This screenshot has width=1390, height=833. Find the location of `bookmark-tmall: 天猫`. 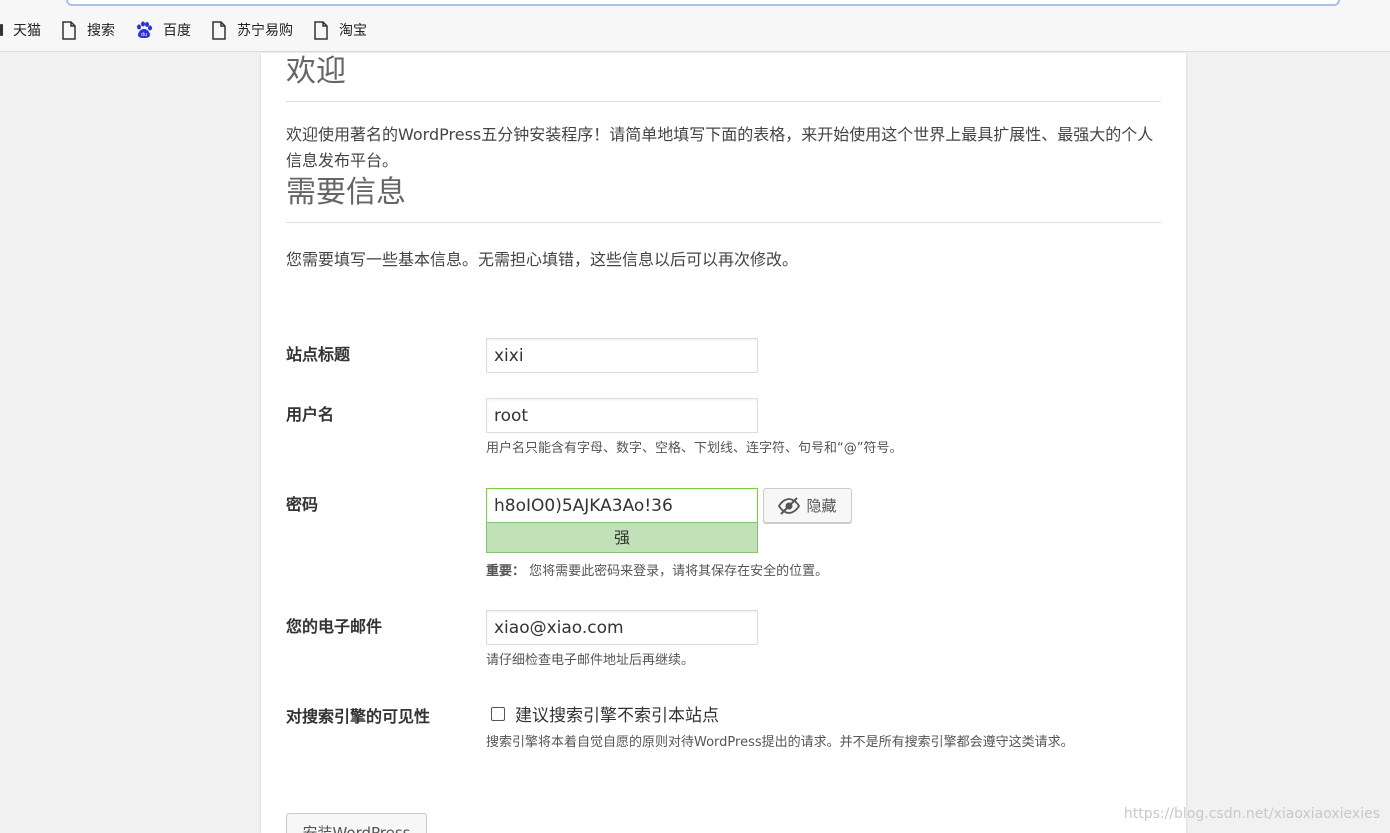

bookmark-tmall: 天猫 is located at coordinates (20, 30).